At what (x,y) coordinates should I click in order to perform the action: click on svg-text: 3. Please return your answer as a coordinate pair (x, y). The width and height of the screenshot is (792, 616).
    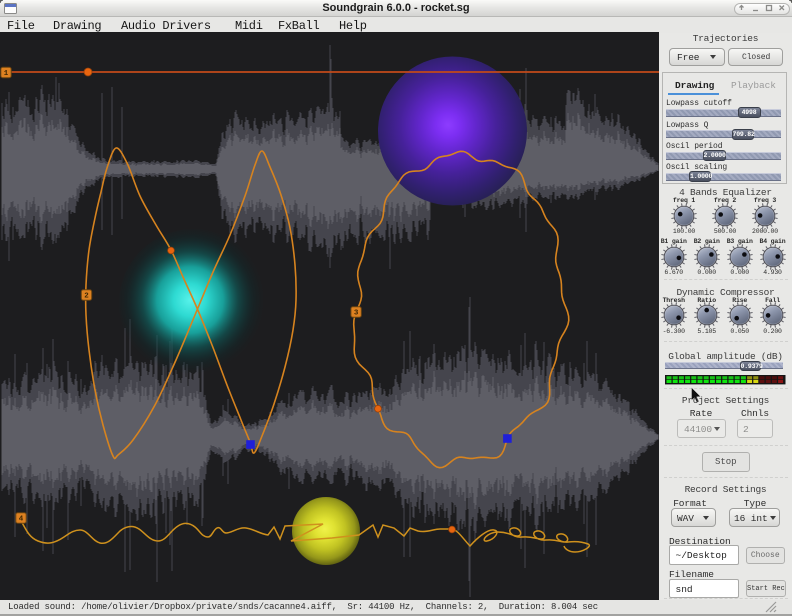
    Looking at the image, I should click on (356, 314).